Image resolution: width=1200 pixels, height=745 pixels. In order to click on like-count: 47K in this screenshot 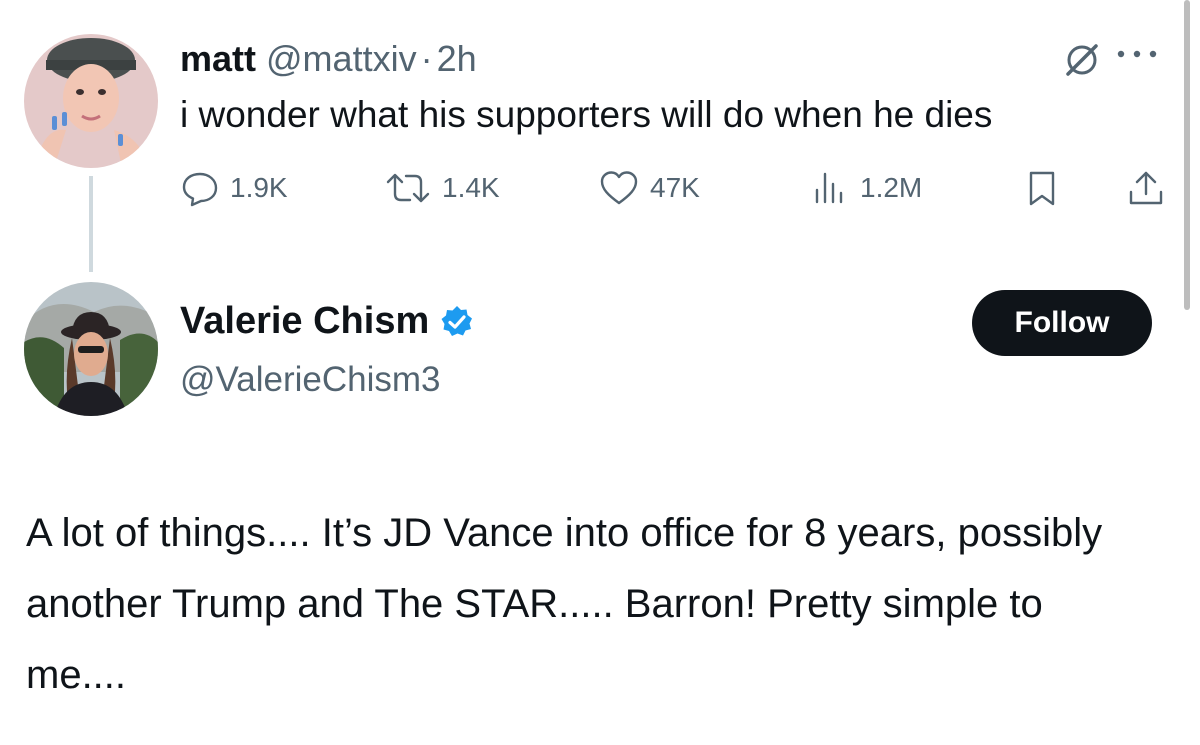, I will do `click(675, 187)`.